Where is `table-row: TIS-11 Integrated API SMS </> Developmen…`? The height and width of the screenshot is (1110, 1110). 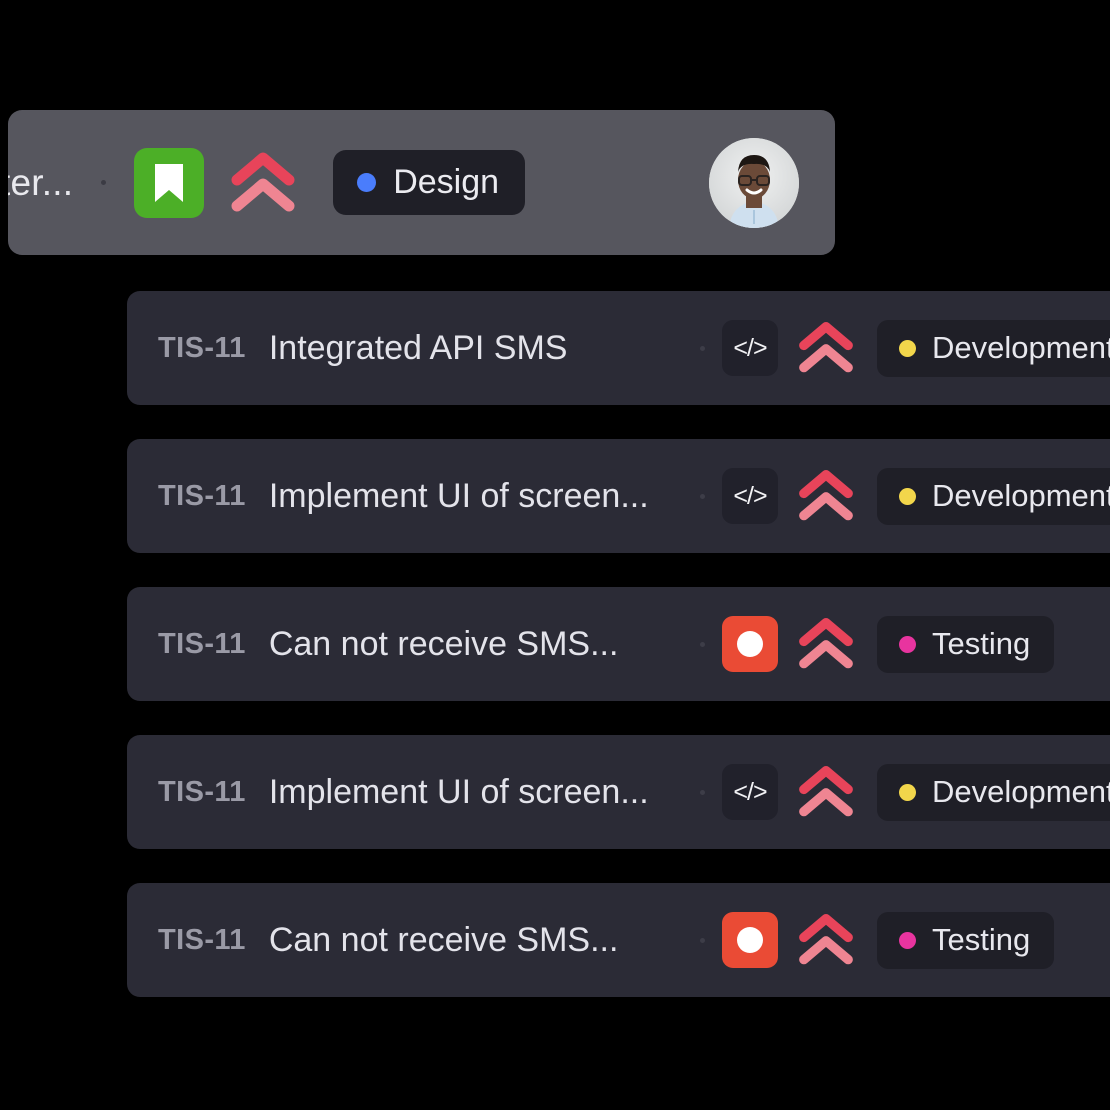
table-row: TIS-11 Integrated API SMS </> Developmen… is located at coordinates (618, 348).